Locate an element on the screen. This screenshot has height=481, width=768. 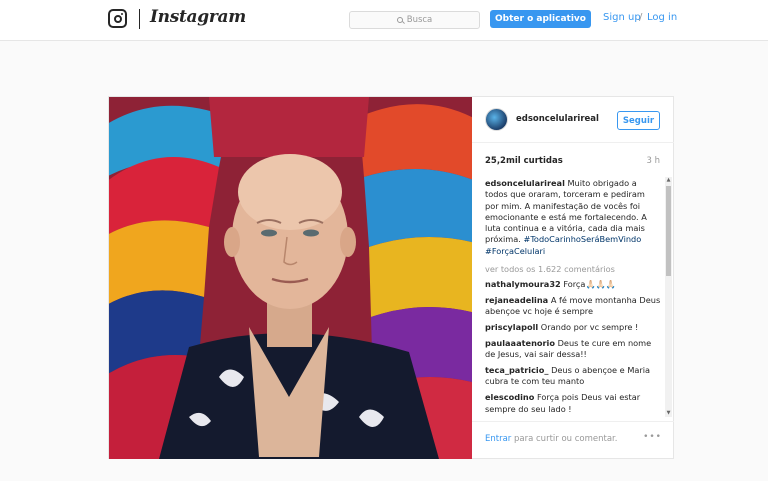
search-input: Busca is located at coordinates (414, 20).